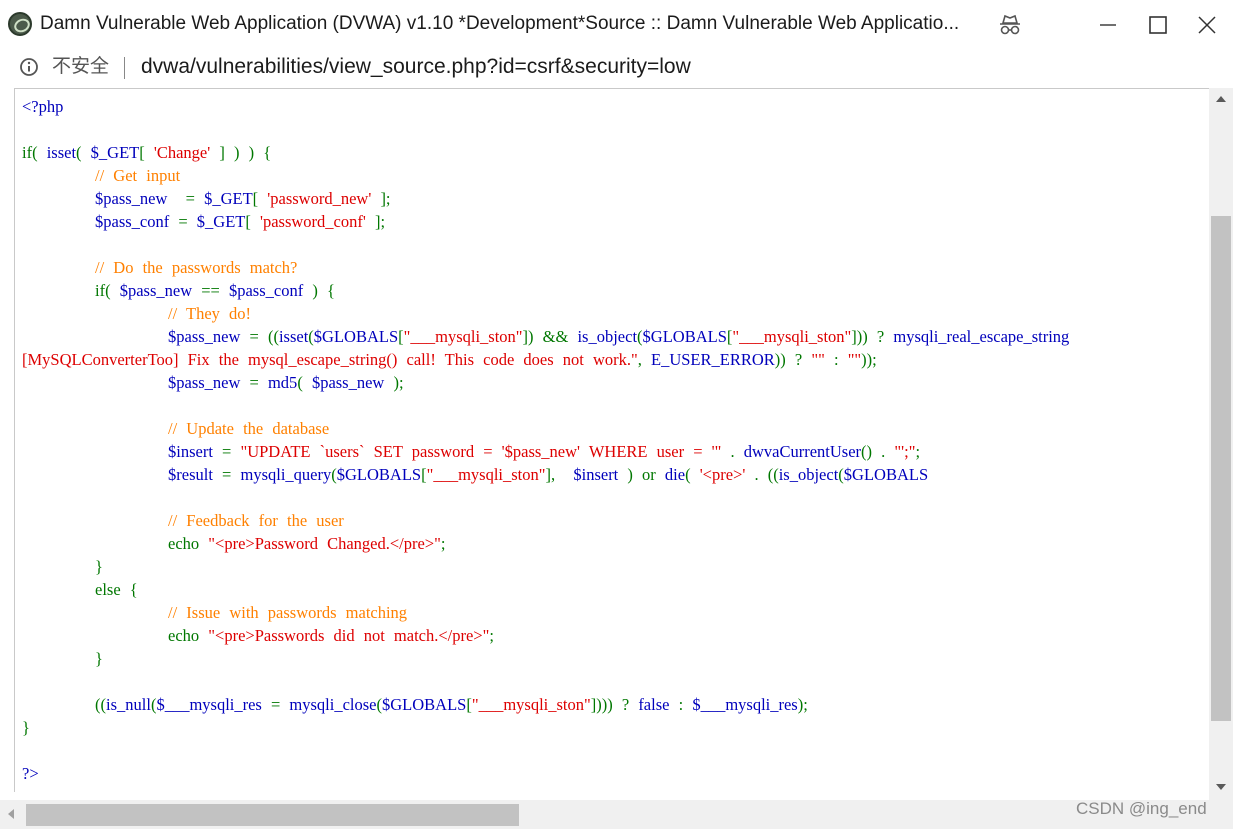 Image resolution: width=1233 pixels, height=829 pixels. I want to click on vertical-scrollbar, so click(1221, 444).